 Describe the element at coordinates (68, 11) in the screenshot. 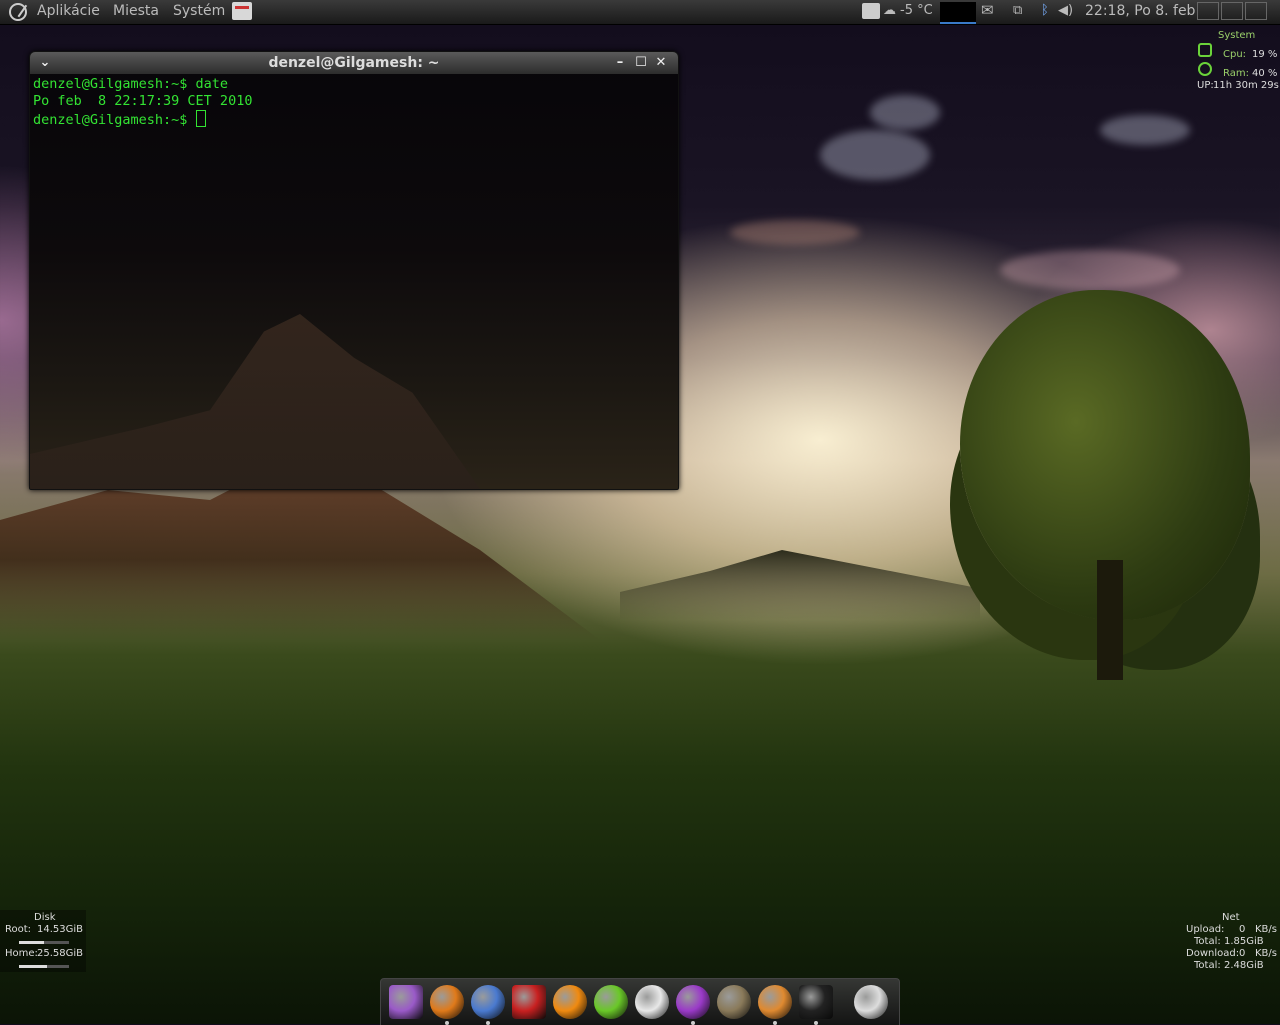

I see `menu-applications: Aplikácie` at that location.